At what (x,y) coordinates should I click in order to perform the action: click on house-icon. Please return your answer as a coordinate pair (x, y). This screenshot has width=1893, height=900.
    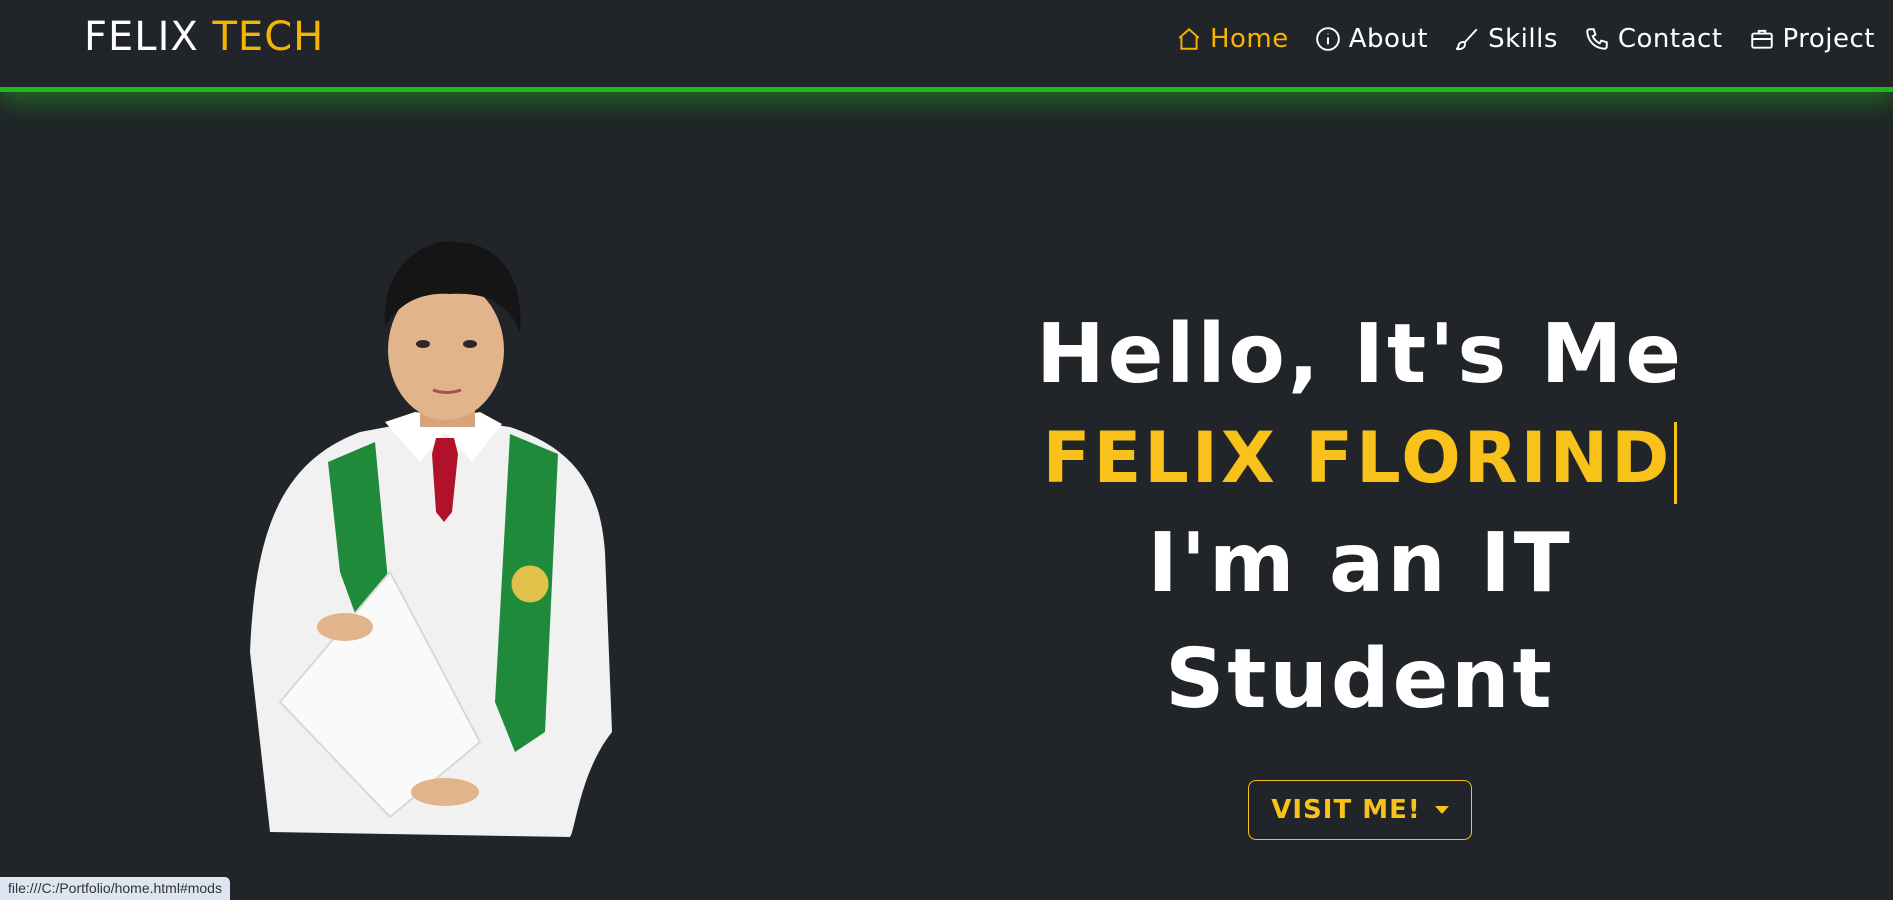
    Looking at the image, I should click on (1189, 38).